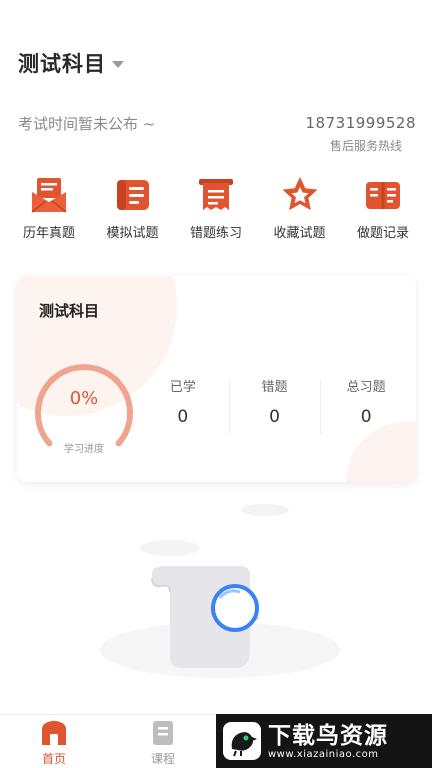 The width and height of the screenshot is (432, 768). I want to click on menu-item-history: 做题记录, so click(383, 207).